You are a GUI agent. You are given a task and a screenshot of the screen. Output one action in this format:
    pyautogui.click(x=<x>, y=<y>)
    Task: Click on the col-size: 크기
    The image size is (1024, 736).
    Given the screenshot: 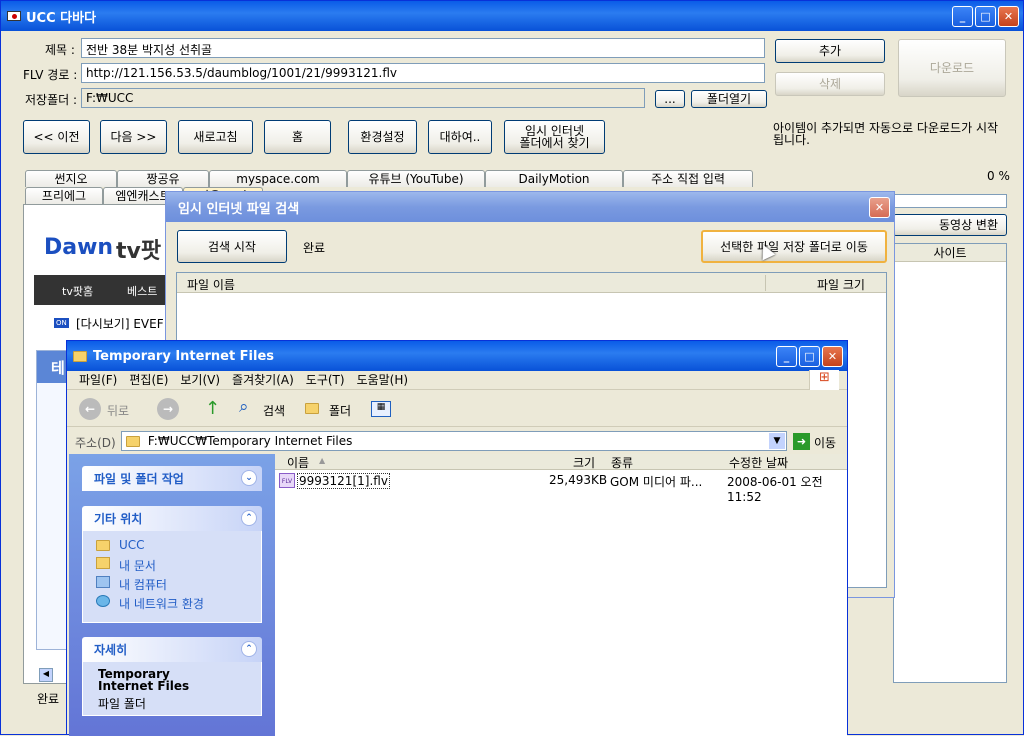 What is the action you would take?
    pyautogui.click(x=584, y=462)
    